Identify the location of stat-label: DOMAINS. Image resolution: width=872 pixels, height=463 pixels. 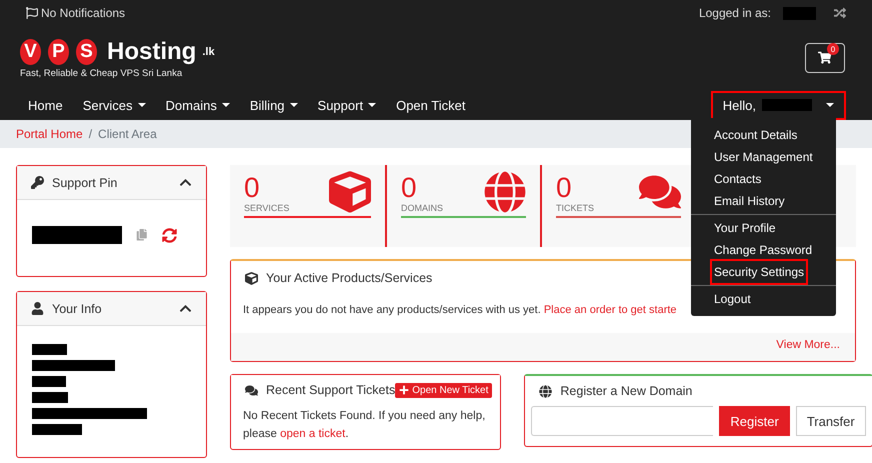
(422, 209).